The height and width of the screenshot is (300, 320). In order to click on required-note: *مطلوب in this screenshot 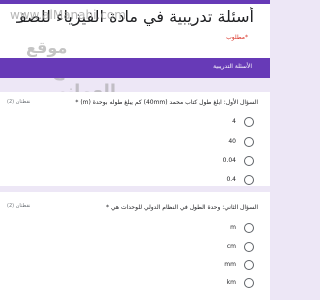, I will do `click(237, 37)`.